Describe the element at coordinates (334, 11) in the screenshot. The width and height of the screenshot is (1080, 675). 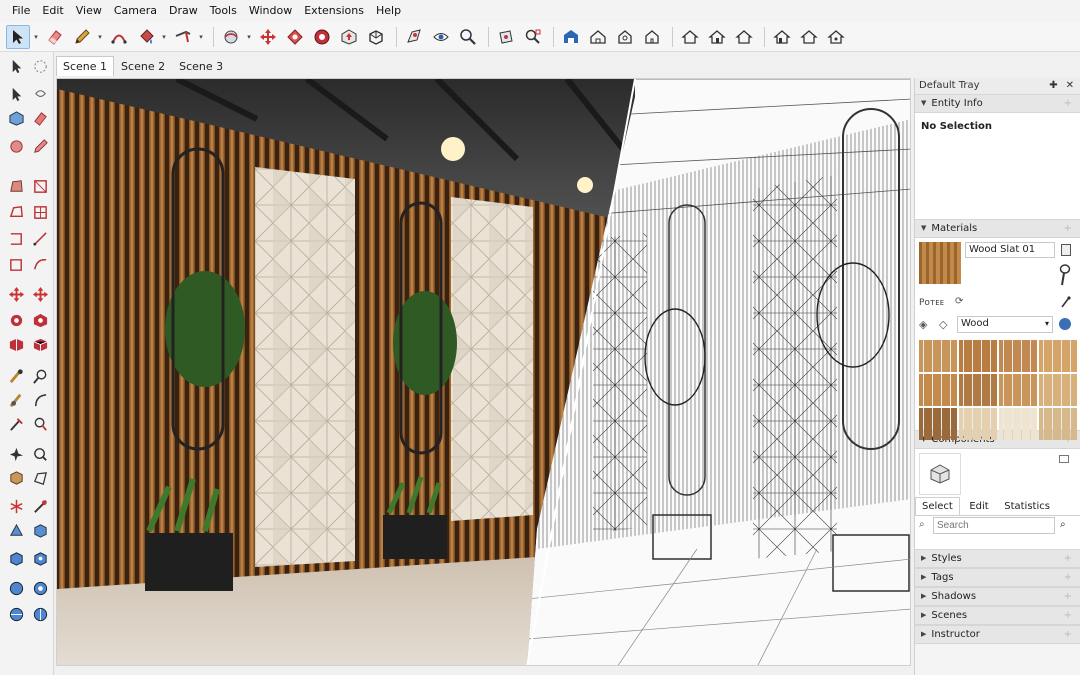
I see `menu-extensions: Extensions` at that location.